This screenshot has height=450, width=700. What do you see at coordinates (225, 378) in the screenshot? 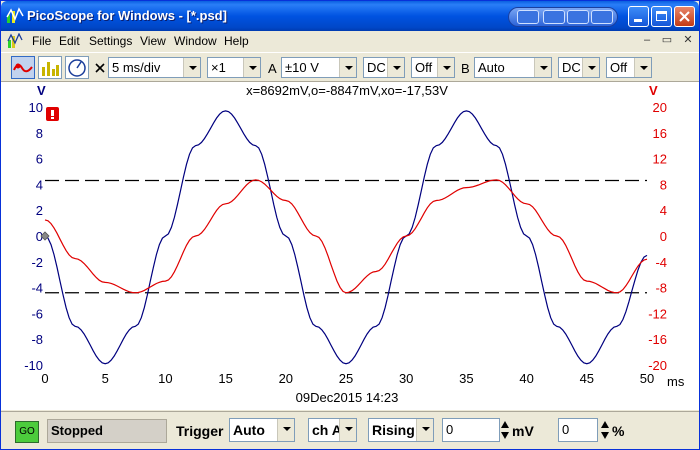
I see `x-tick-label: 15` at bounding box center [225, 378].